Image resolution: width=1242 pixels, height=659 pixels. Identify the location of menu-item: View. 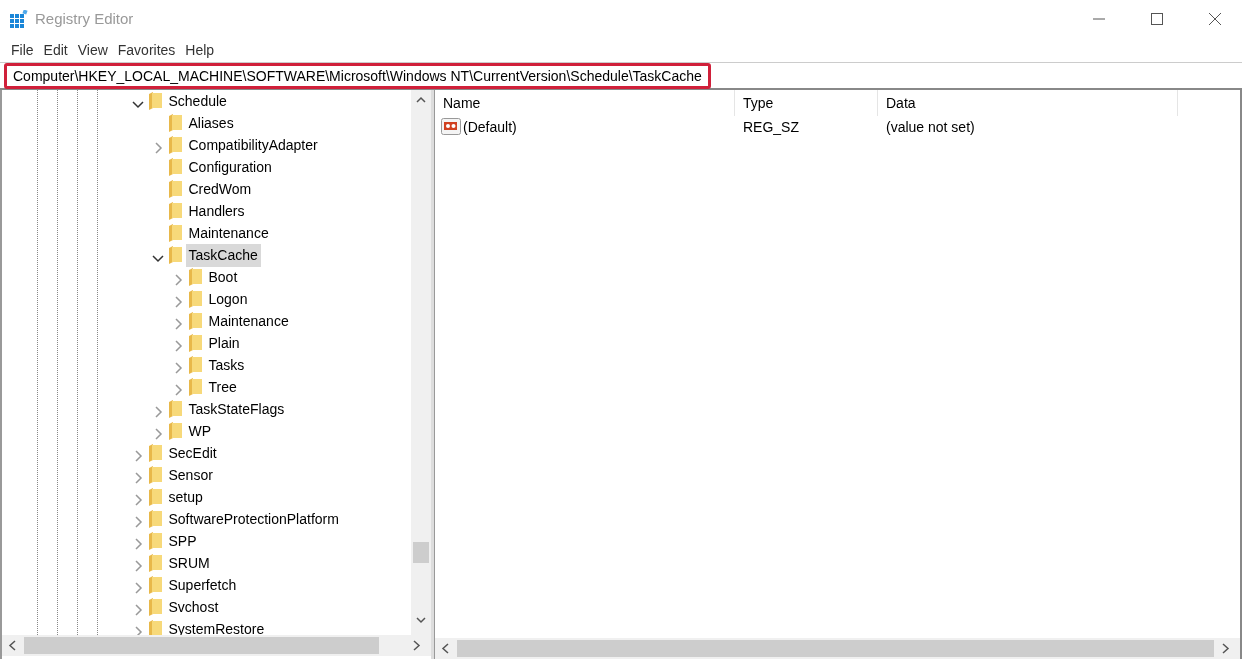
(92, 50).